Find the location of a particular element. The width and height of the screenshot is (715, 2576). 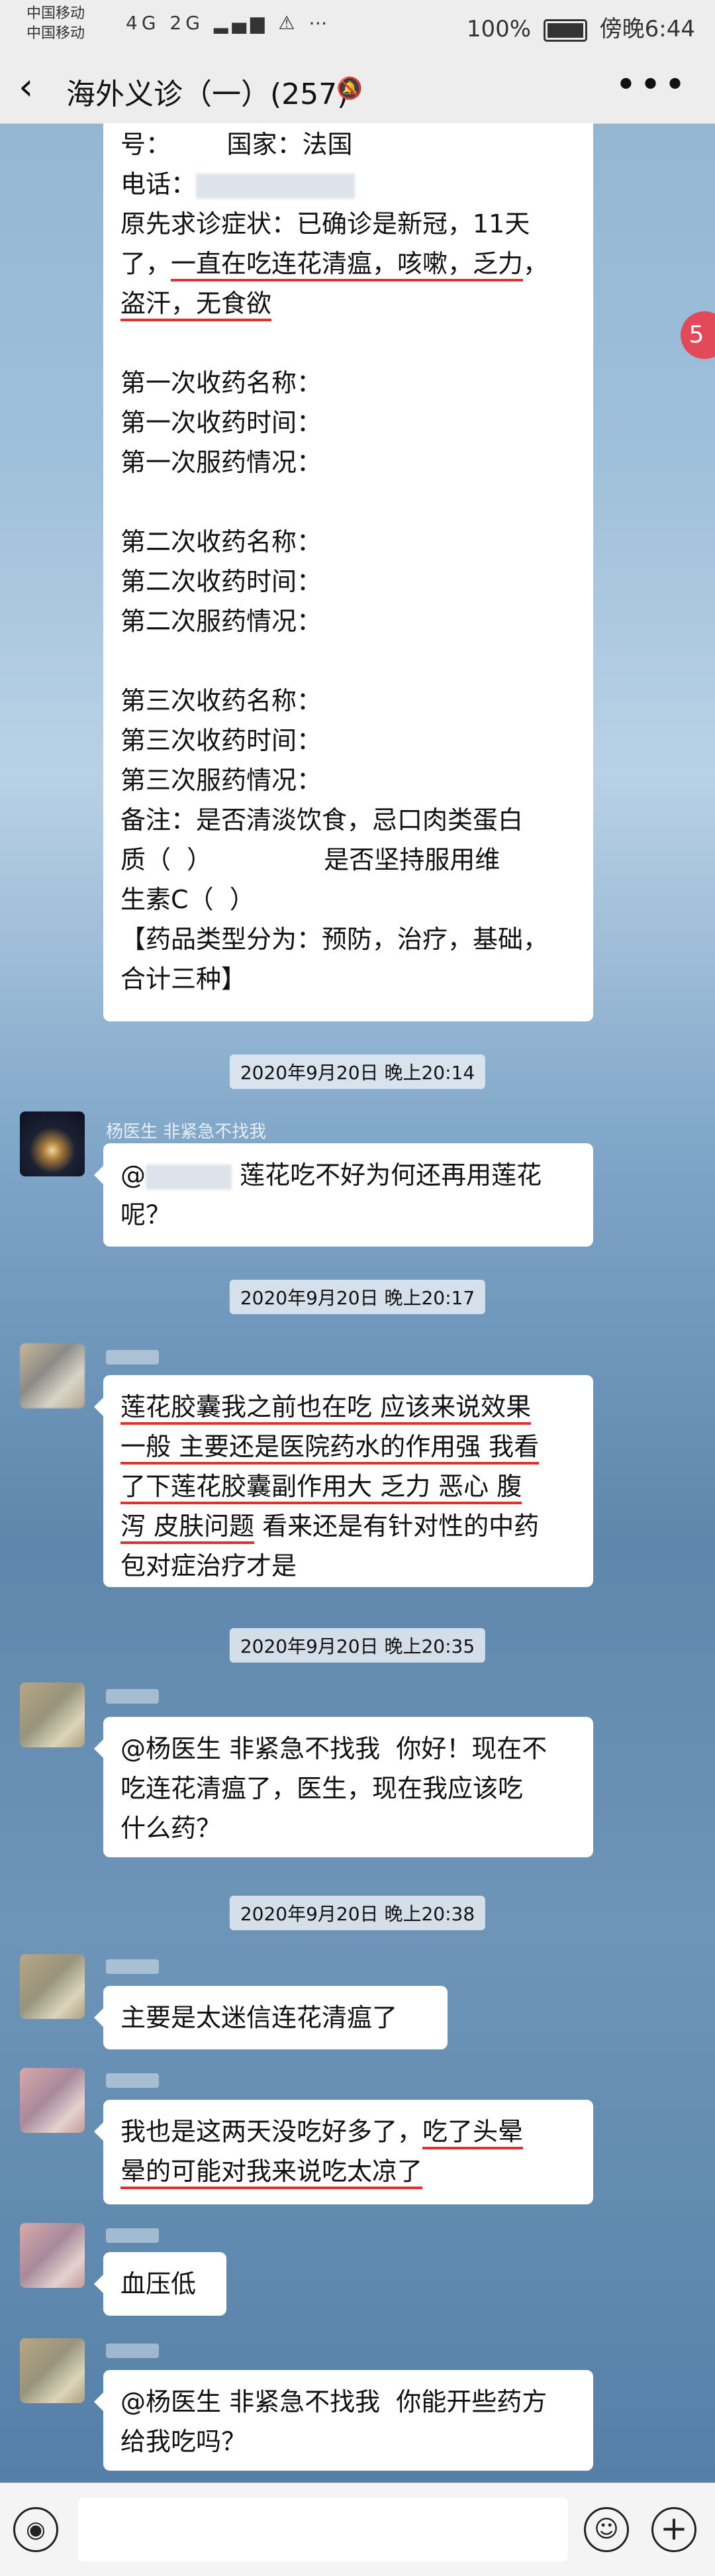

highlight-underline: 泻 皮肤问题 is located at coordinates (187, 1526).